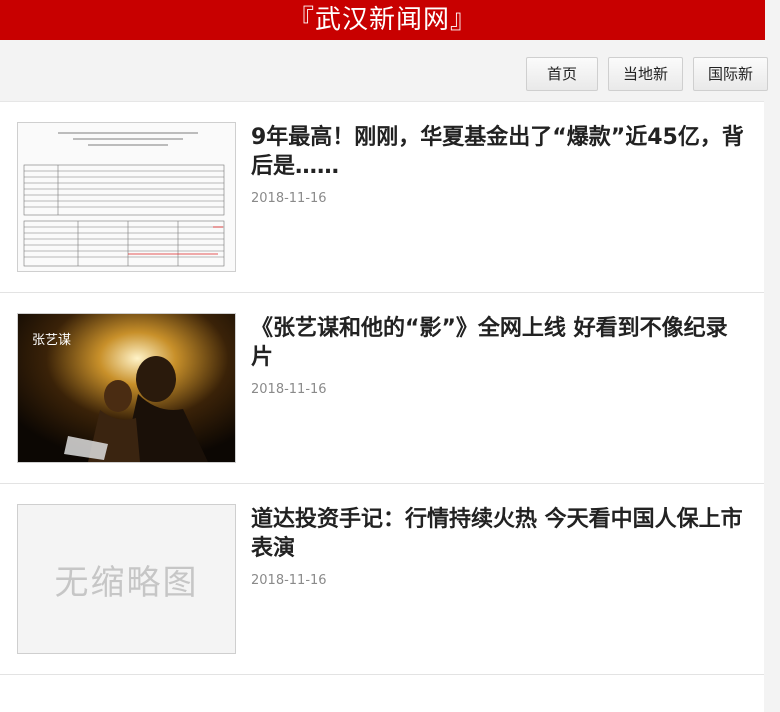 This screenshot has height=712, width=780. I want to click on nav-international-news-button: 国际新, so click(730, 74).